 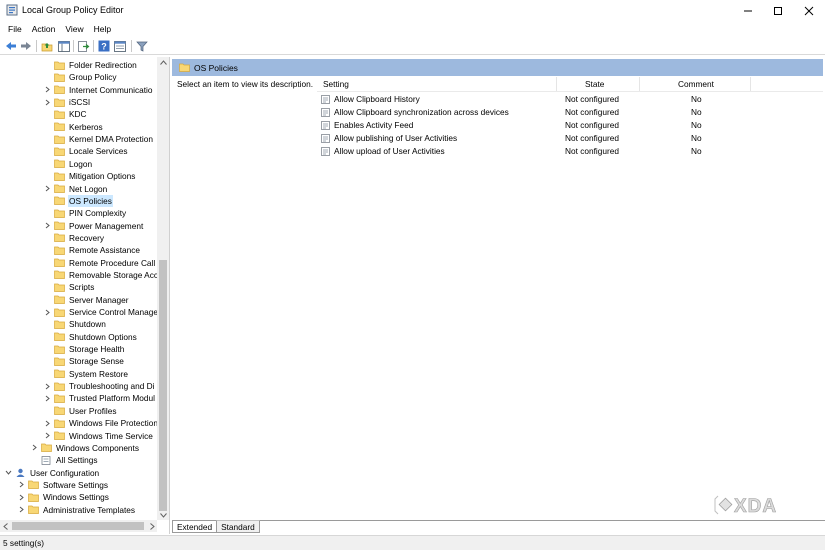 What do you see at coordinates (64, 46) in the screenshot?
I see `show-hide-tree-button` at bounding box center [64, 46].